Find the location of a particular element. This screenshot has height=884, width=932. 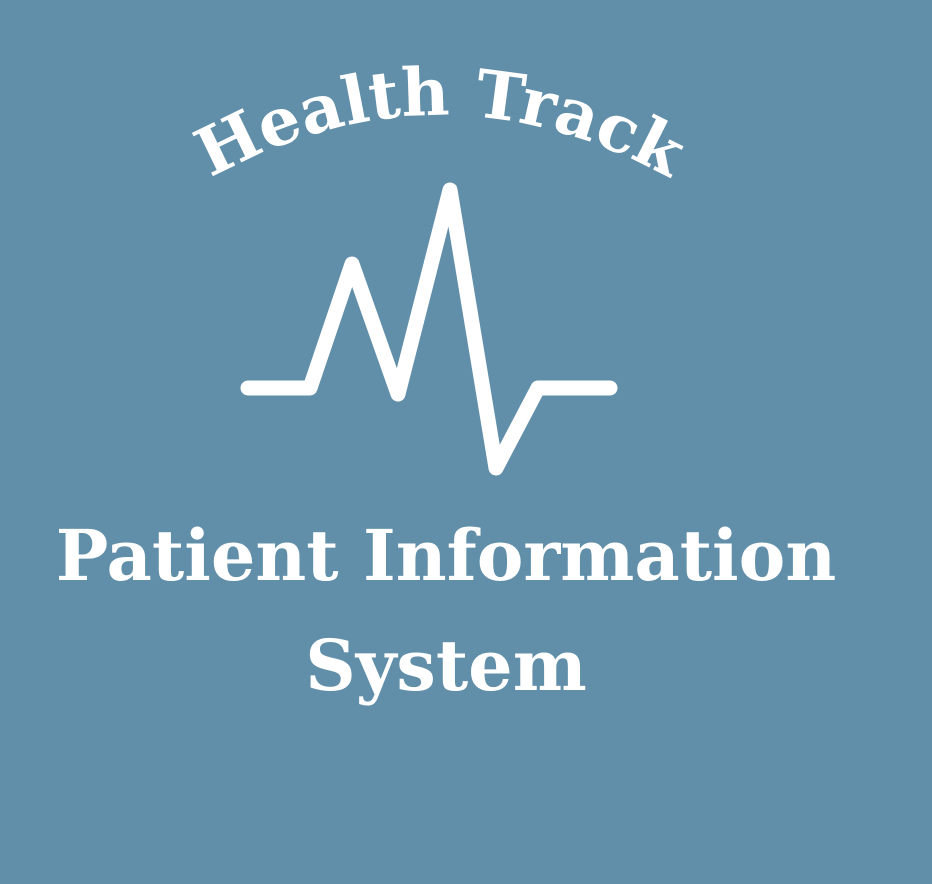

subtitle-line-2: System is located at coordinates (446, 665).